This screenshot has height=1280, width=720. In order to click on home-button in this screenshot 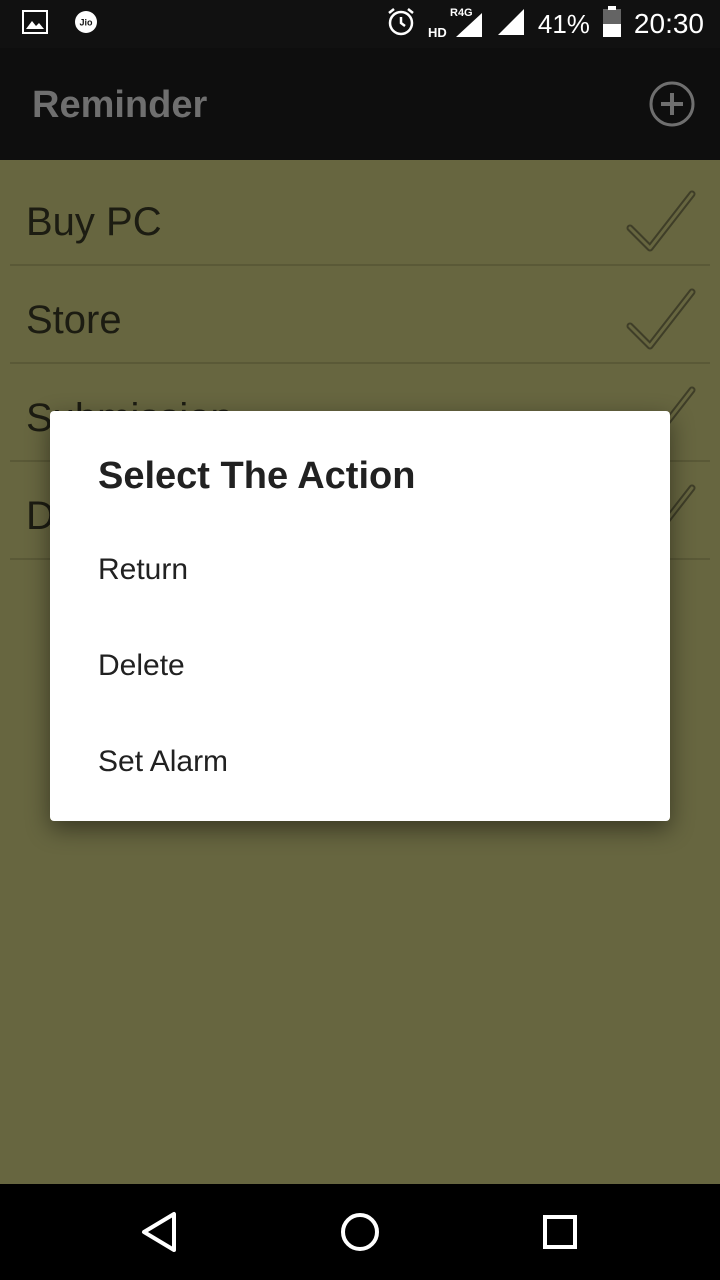, I will do `click(360, 1232)`.